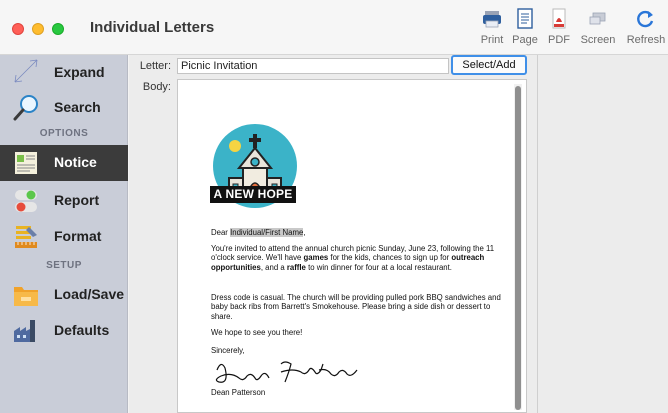 The image size is (668, 413). What do you see at coordinates (18, 29) in the screenshot?
I see `close-window-button` at bounding box center [18, 29].